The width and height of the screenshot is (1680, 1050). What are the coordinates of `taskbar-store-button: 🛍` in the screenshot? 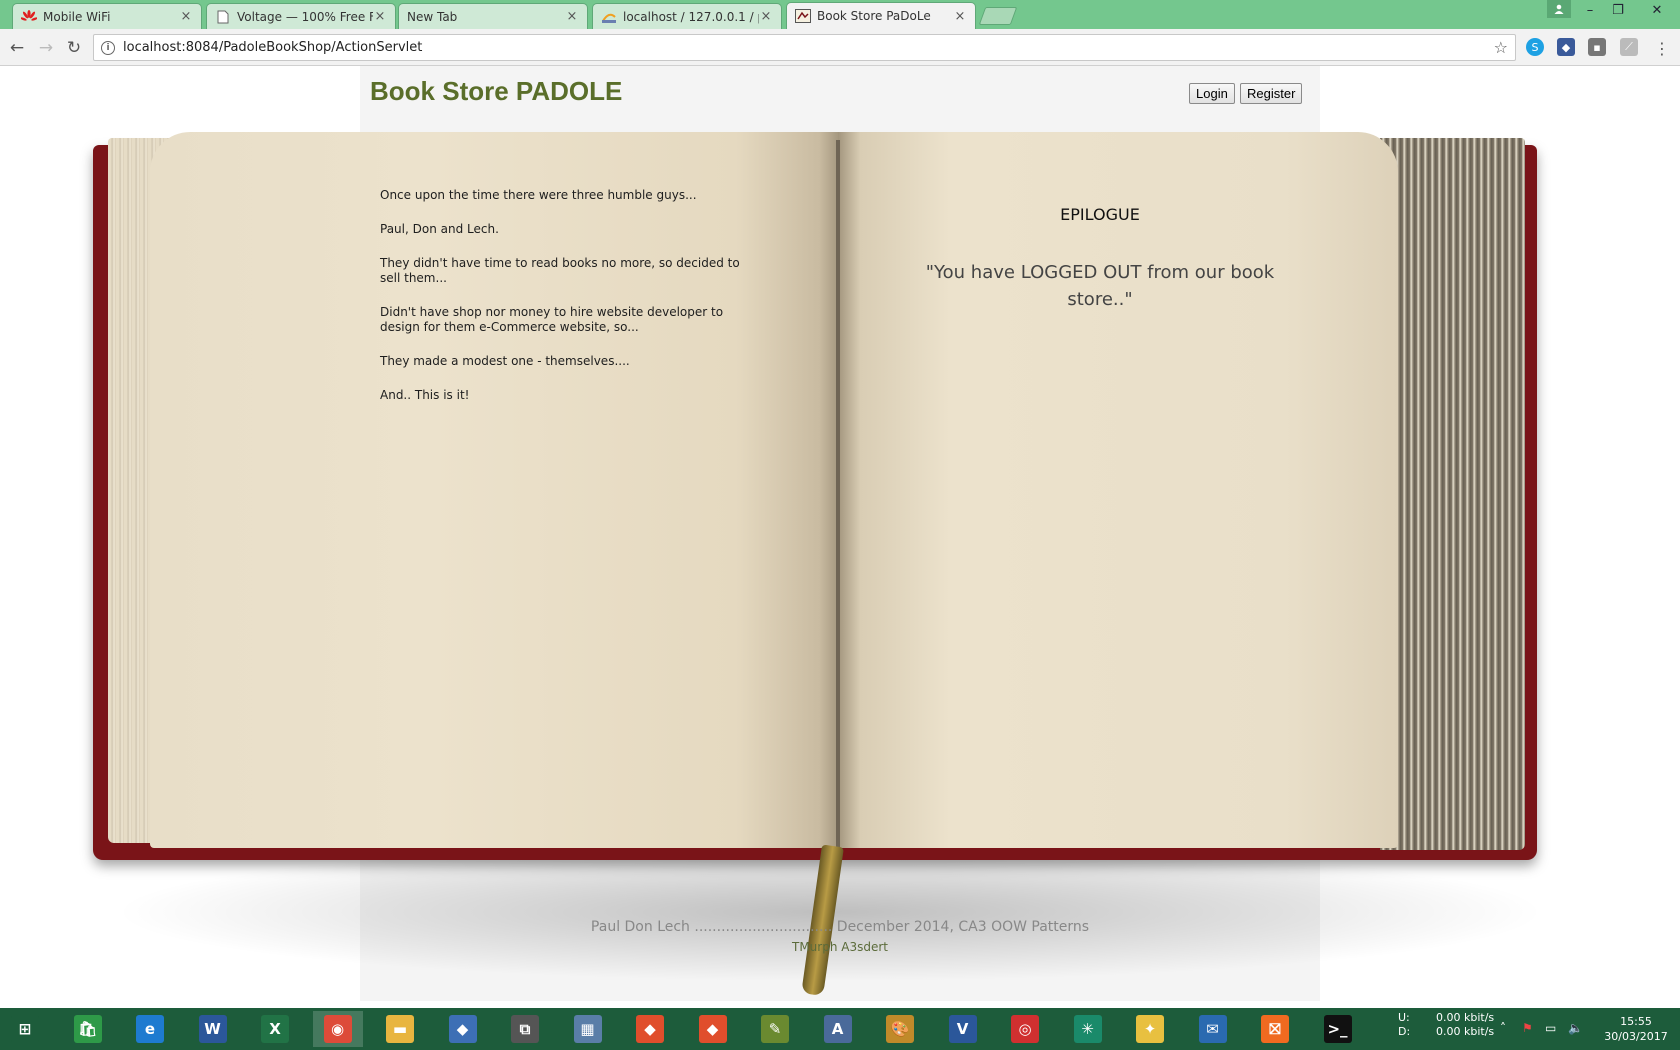 It's located at (88, 1029).